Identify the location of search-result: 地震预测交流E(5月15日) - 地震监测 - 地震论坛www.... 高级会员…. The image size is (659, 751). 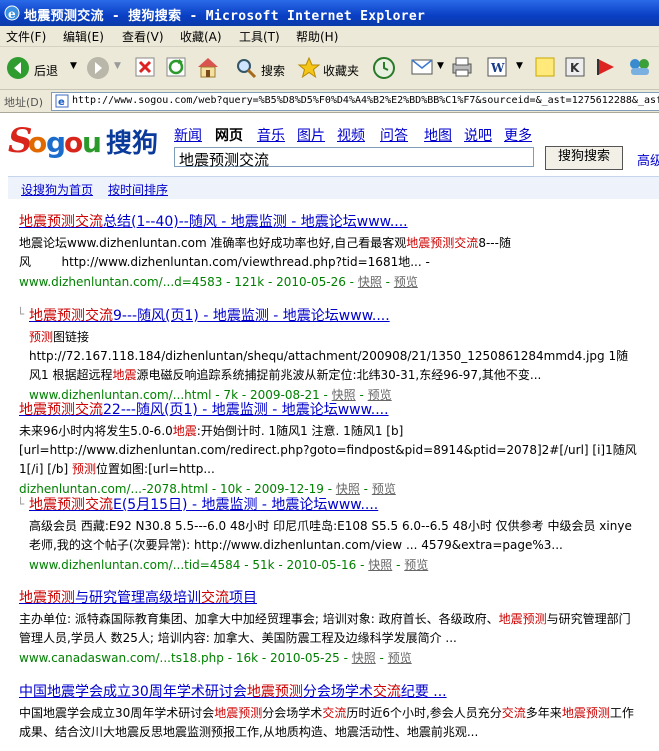
(334, 533).